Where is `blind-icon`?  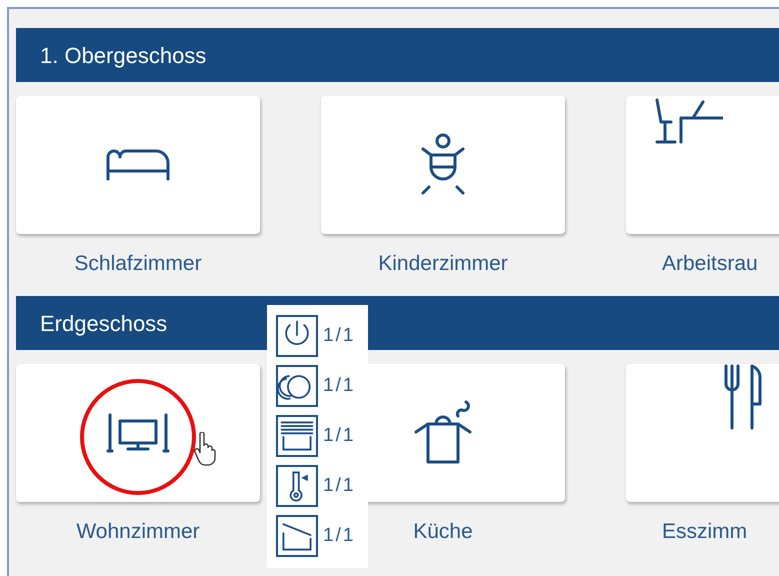
blind-icon is located at coordinates (297, 436).